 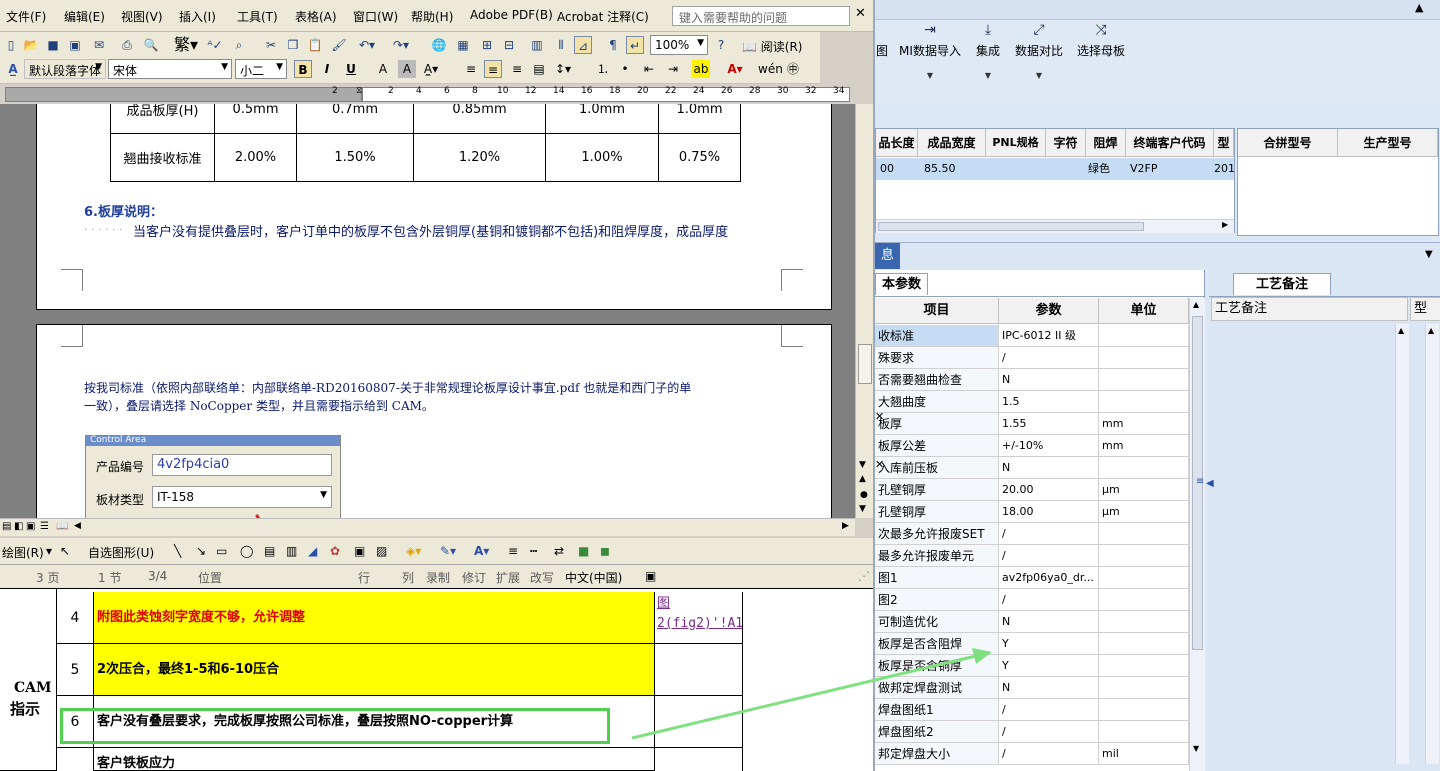 I want to click on font-size-select: 小二 ▼, so click(x=261, y=69).